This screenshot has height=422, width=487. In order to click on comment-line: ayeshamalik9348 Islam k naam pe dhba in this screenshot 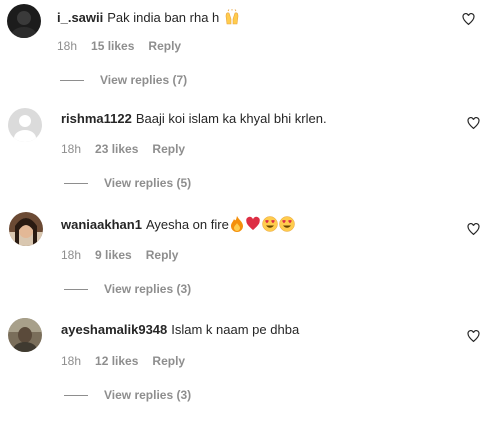, I will do `click(180, 330)`.